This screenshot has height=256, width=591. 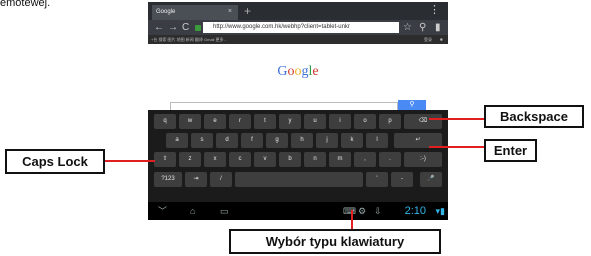 I want to click on close-icon: ×, so click(x=230, y=12).